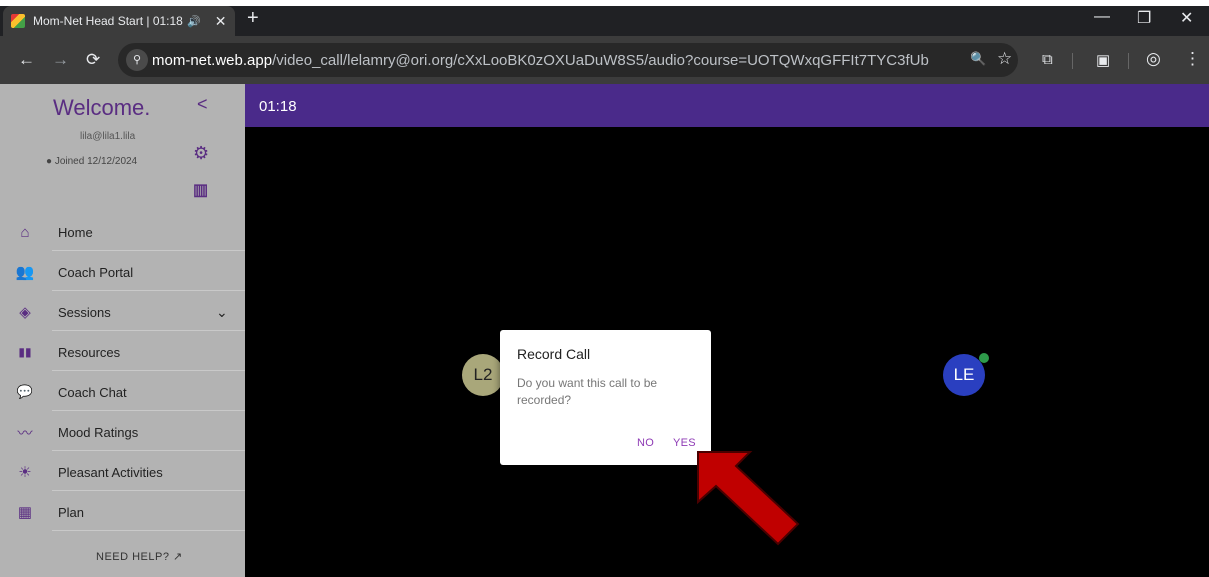  I want to click on browser-tab-strip: Mom-Net Head Start | 01:18 🔊 ✕, so click(604, 21).